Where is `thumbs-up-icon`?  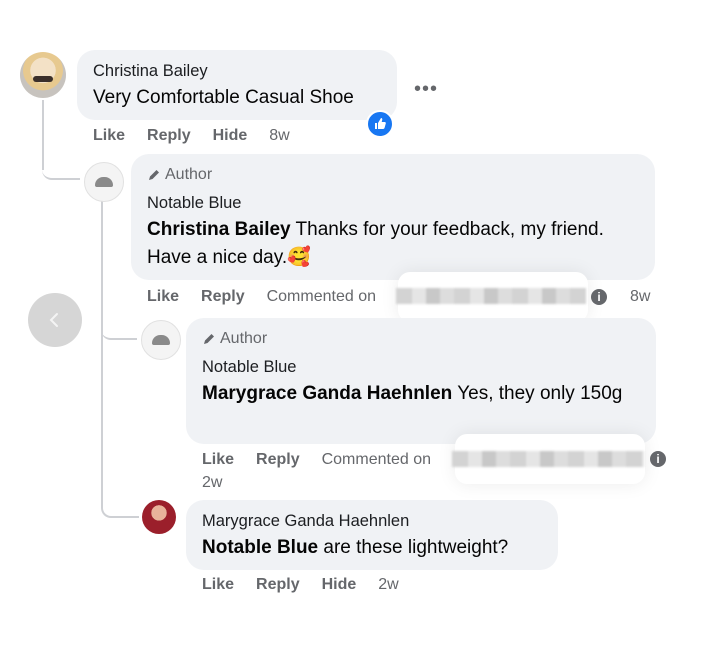 thumbs-up-icon is located at coordinates (380, 123).